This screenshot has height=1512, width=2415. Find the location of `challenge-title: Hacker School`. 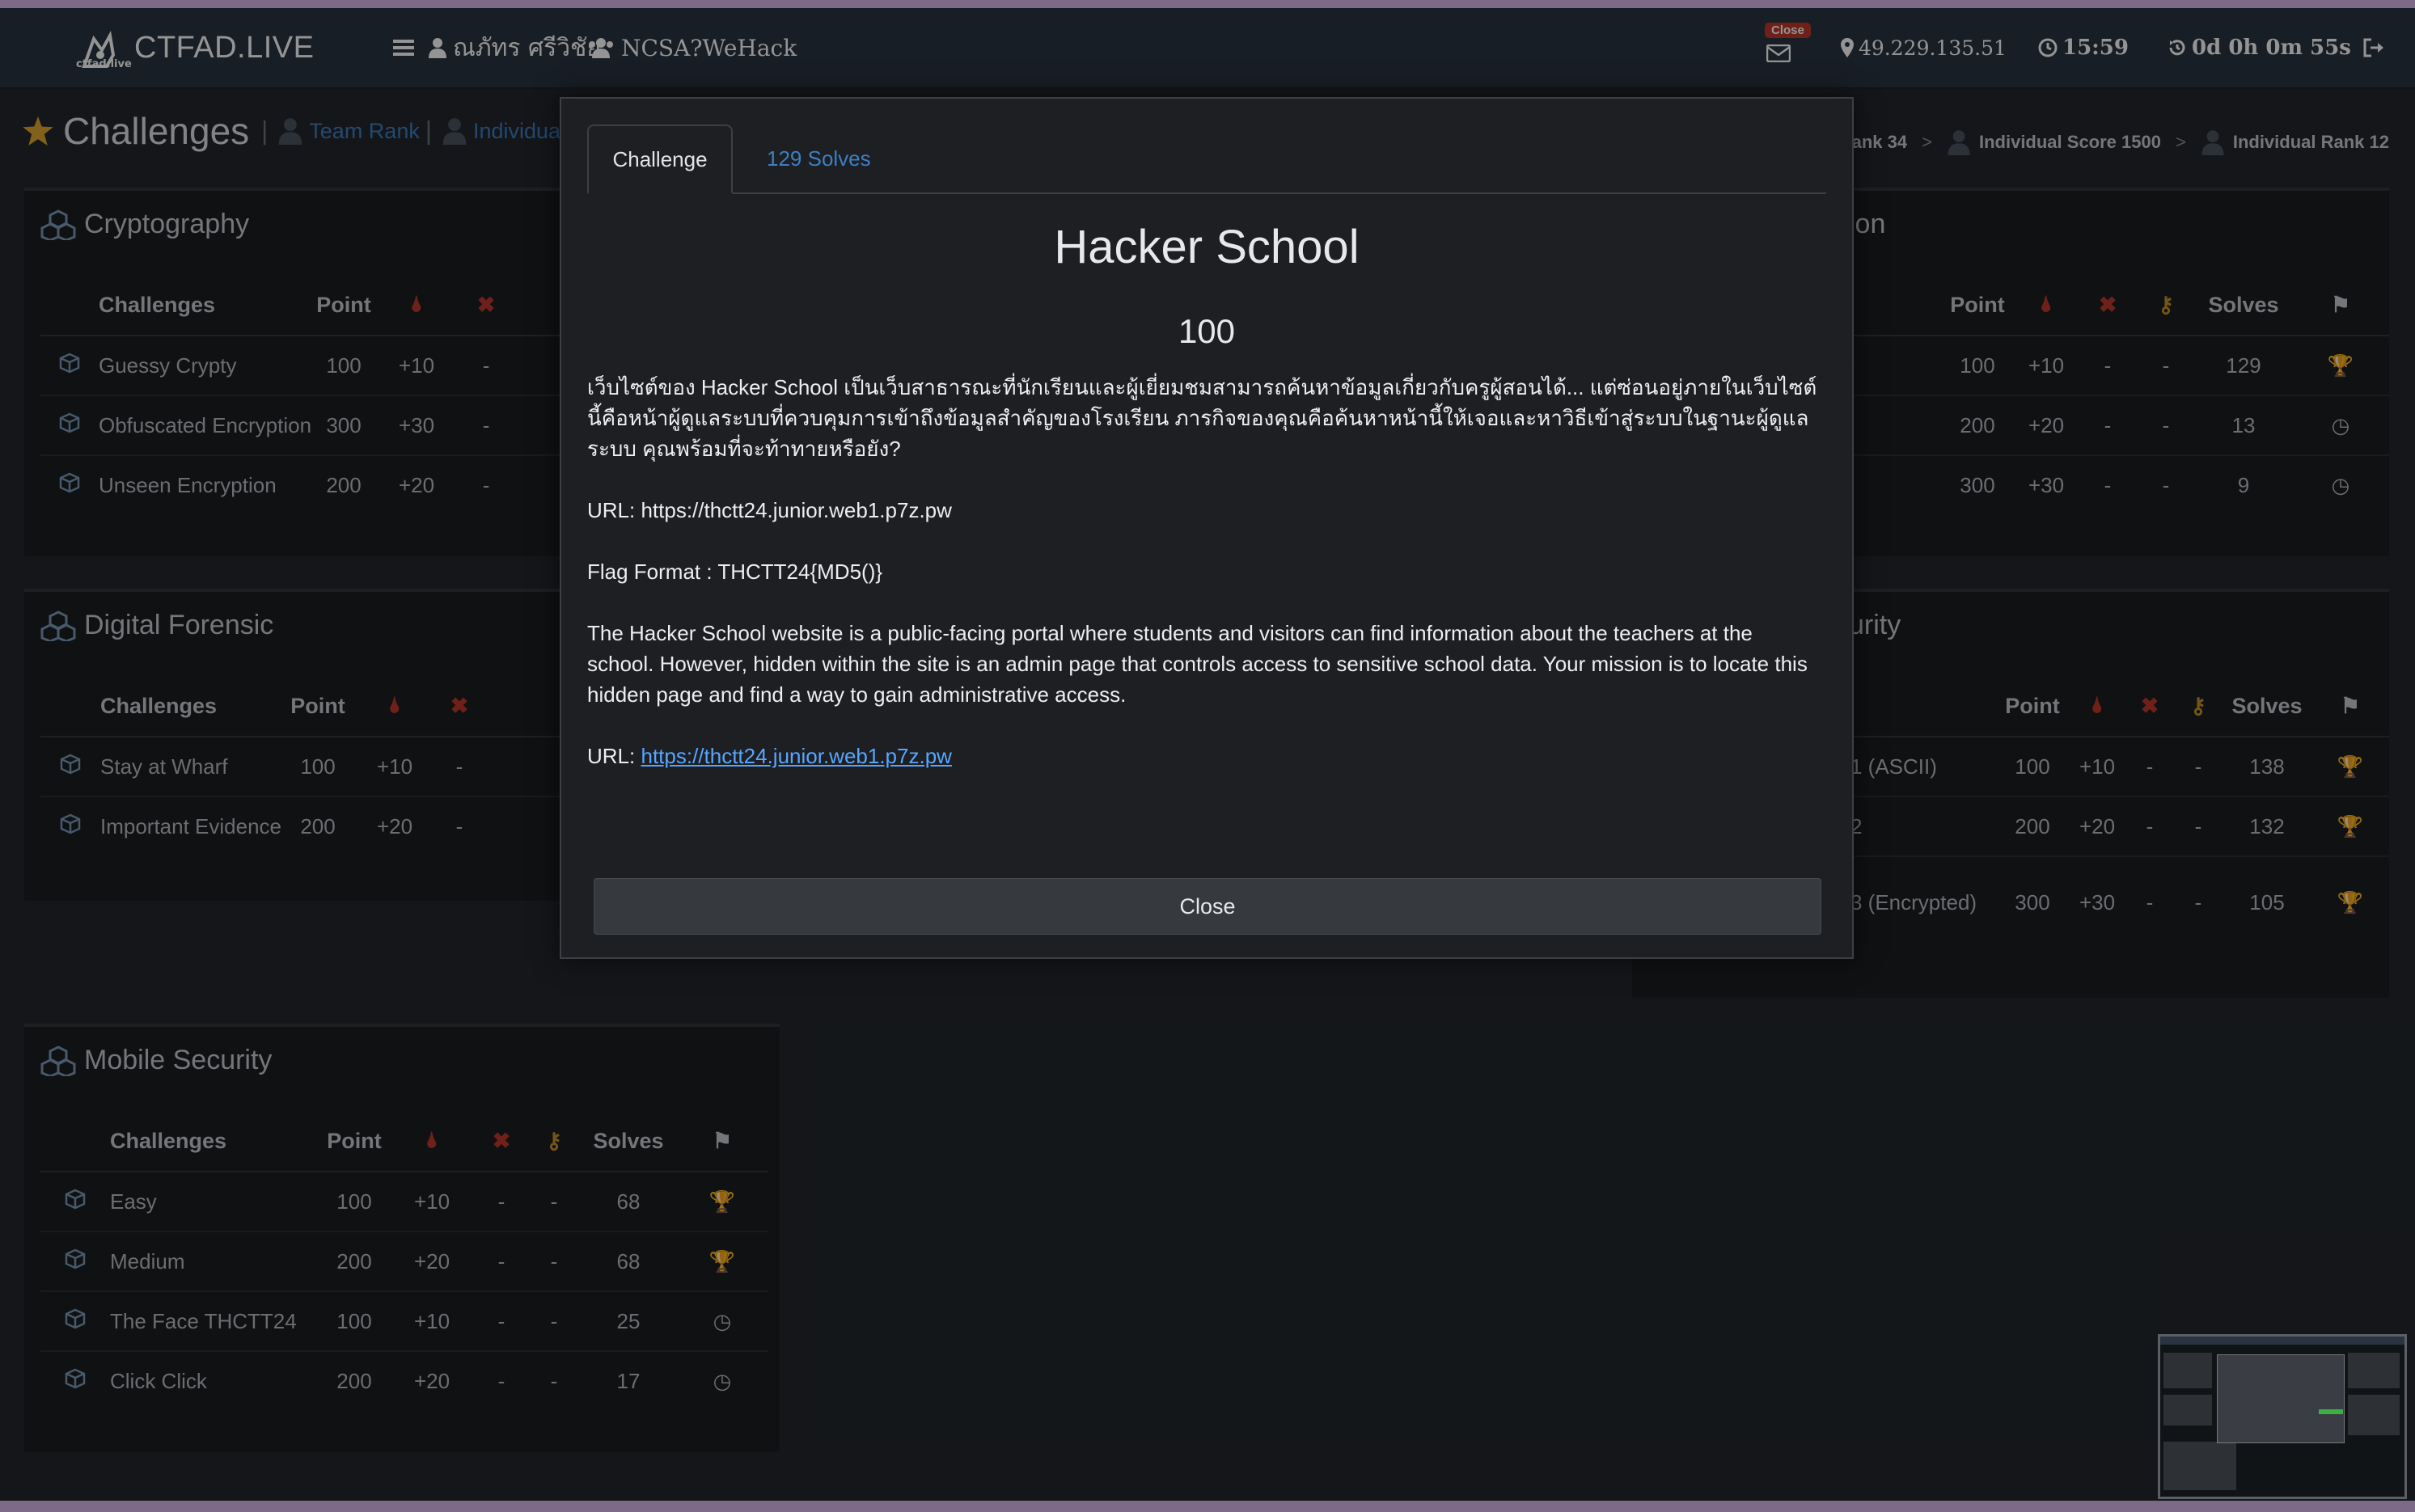

challenge-title: Hacker School is located at coordinates (1207, 247).